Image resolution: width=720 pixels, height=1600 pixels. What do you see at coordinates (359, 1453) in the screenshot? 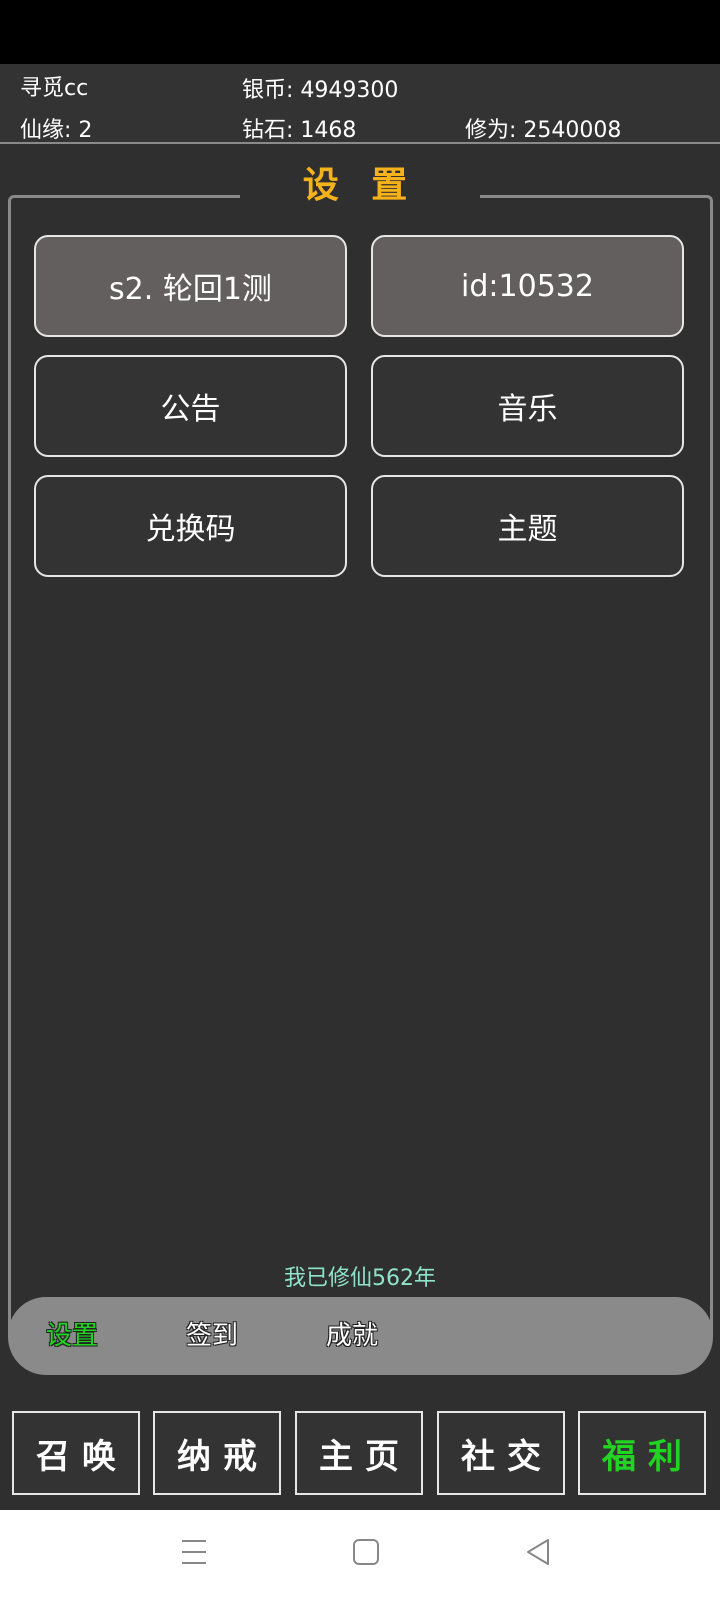
I see `nav-home-button: 主页` at bounding box center [359, 1453].